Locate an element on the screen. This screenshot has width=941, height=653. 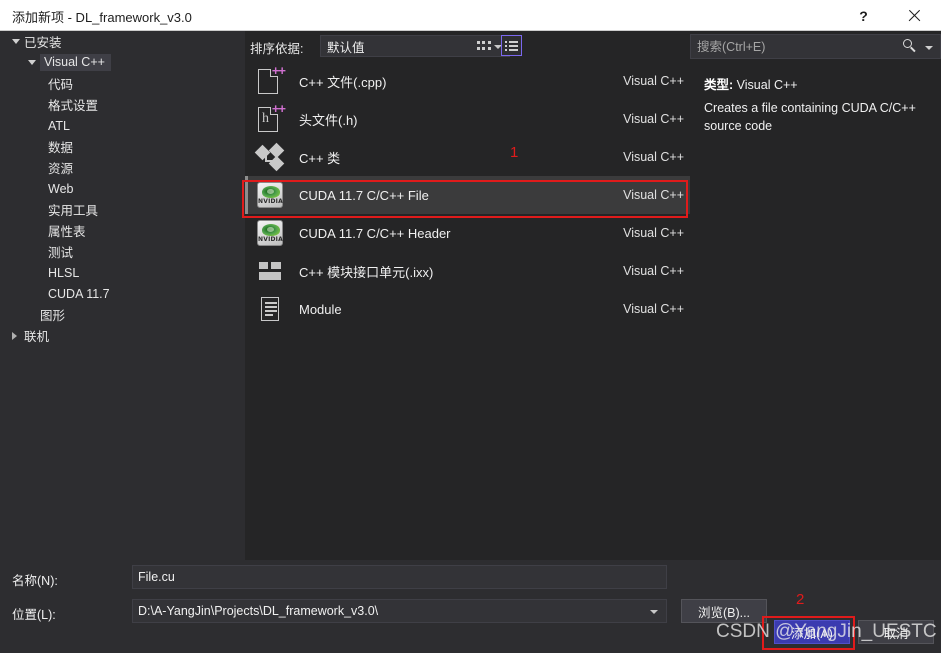
detail-type-label: 类型: is located at coordinates (719, 85).